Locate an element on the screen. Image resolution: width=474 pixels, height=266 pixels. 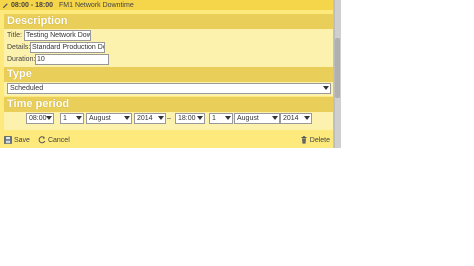
event-name: FM1 Network Downtime is located at coordinates (96, 5).